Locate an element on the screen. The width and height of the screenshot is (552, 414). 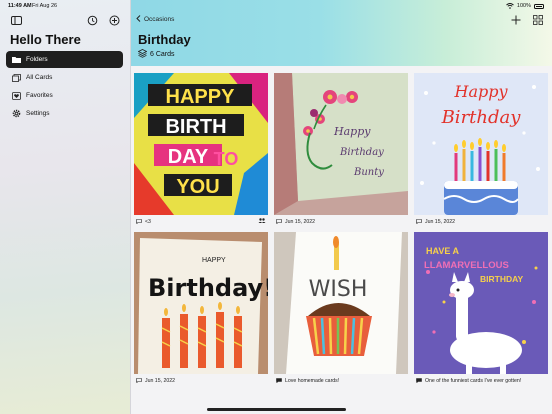
card-art-text: LLAMARVELLOUS is located at coordinates (466, 265).